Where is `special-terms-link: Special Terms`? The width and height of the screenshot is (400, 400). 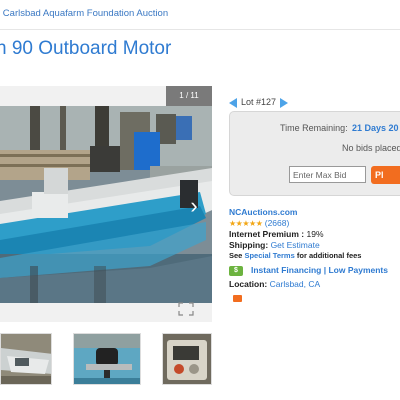 special-terms-link: Special Terms is located at coordinates (269, 255).